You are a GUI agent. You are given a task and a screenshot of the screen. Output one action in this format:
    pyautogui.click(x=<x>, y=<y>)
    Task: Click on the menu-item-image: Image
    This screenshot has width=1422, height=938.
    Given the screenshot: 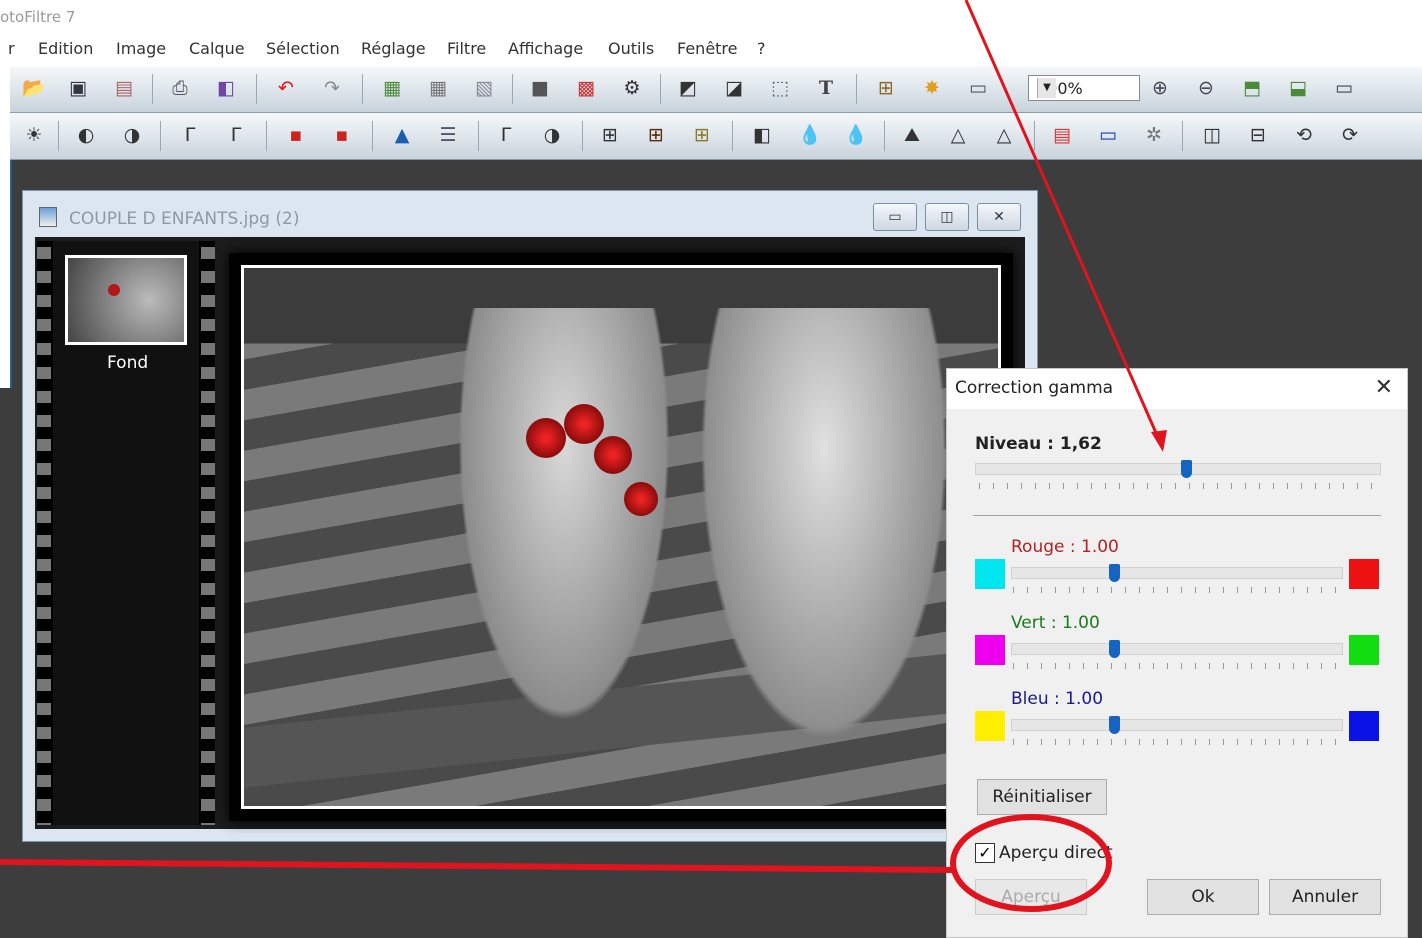 What is the action you would take?
    pyautogui.click(x=141, y=48)
    